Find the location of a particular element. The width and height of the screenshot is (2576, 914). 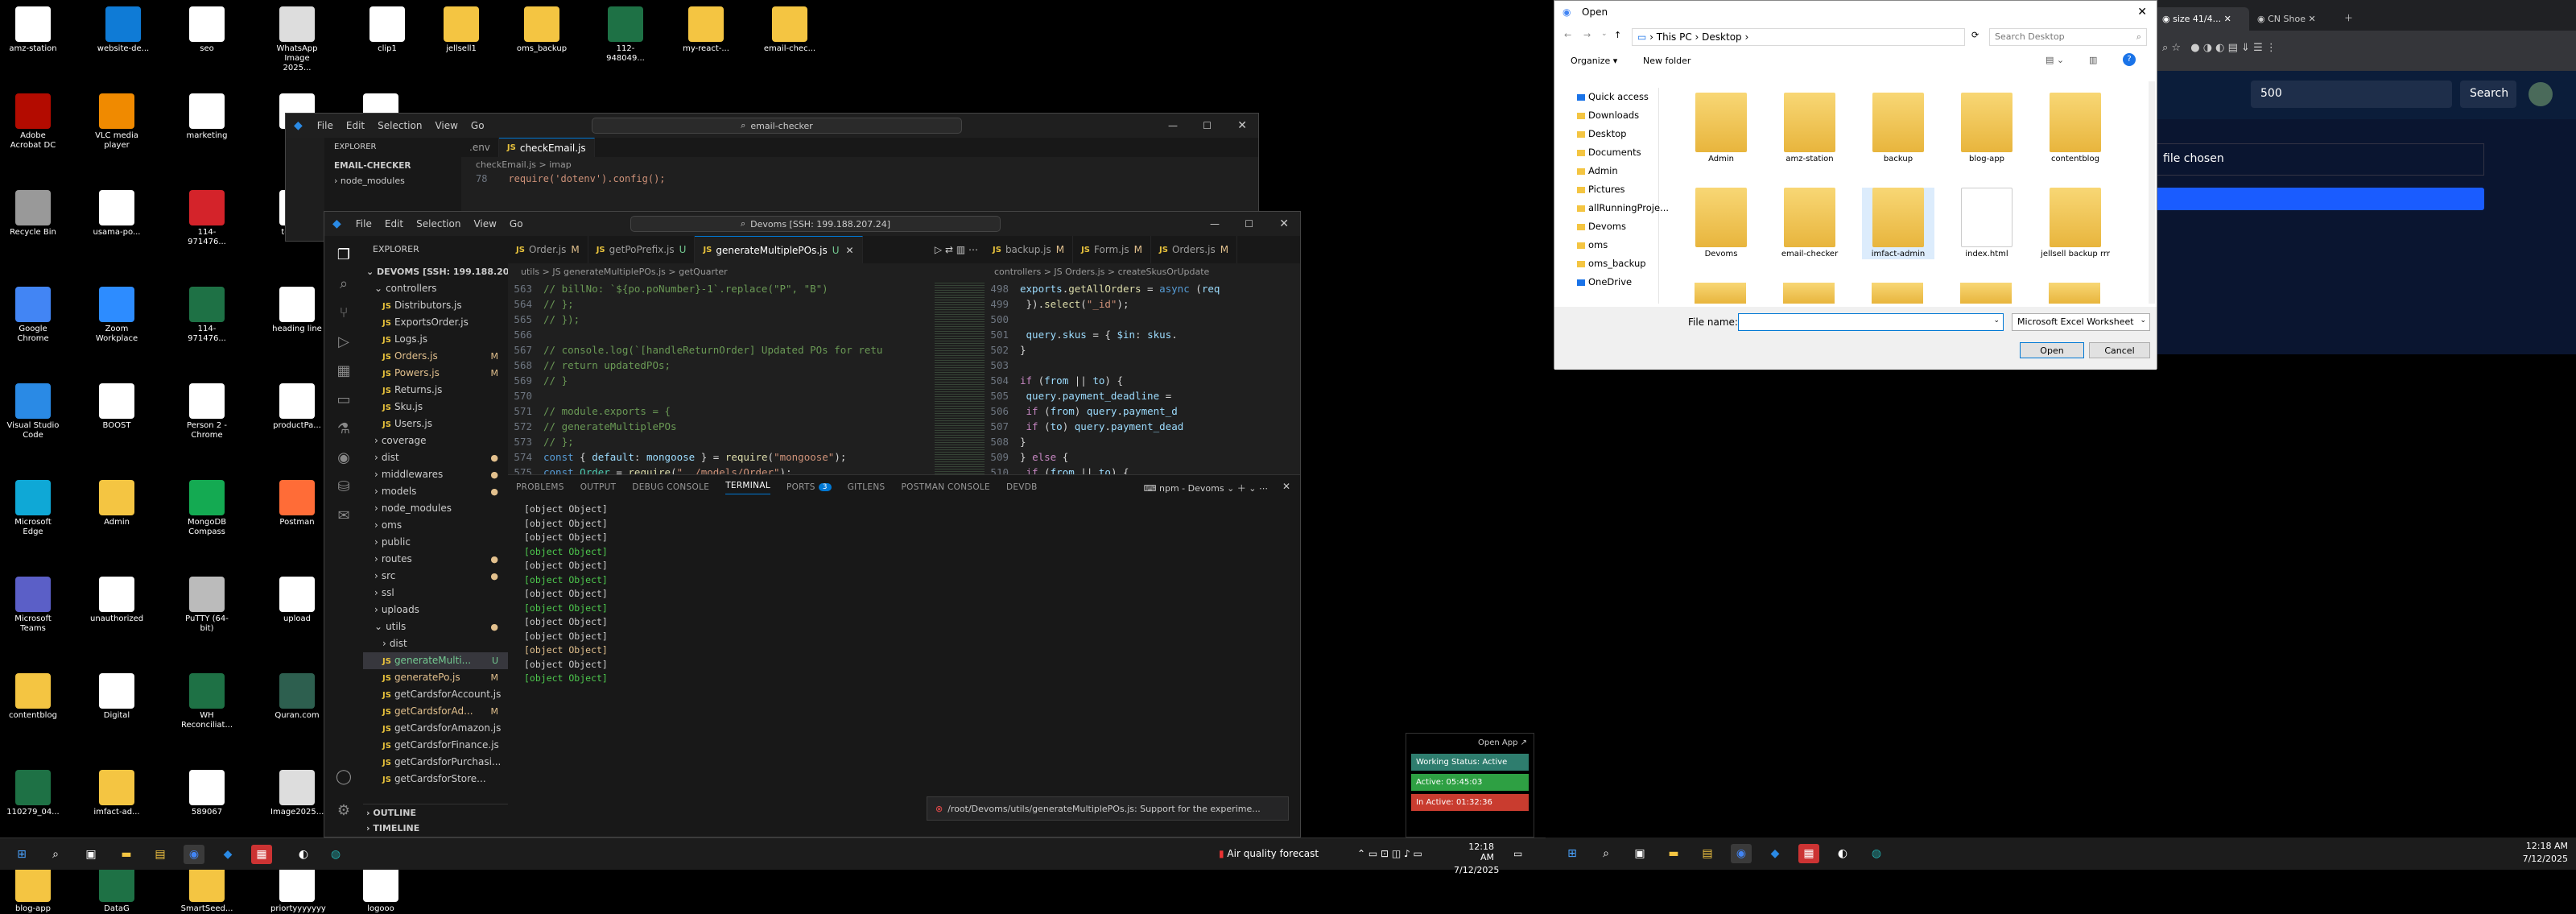

file-item: jellsell backup rrr is located at coordinates (2075, 223).